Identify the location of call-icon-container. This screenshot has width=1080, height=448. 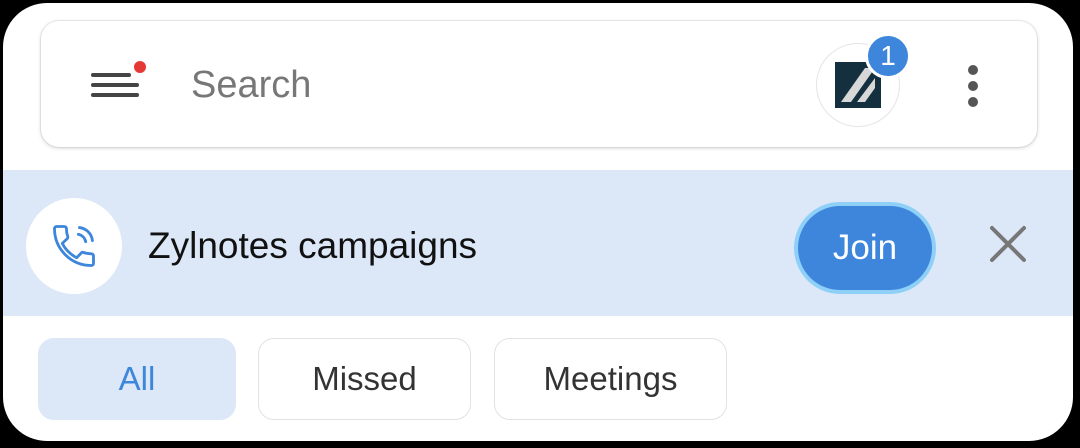
(74, 246).